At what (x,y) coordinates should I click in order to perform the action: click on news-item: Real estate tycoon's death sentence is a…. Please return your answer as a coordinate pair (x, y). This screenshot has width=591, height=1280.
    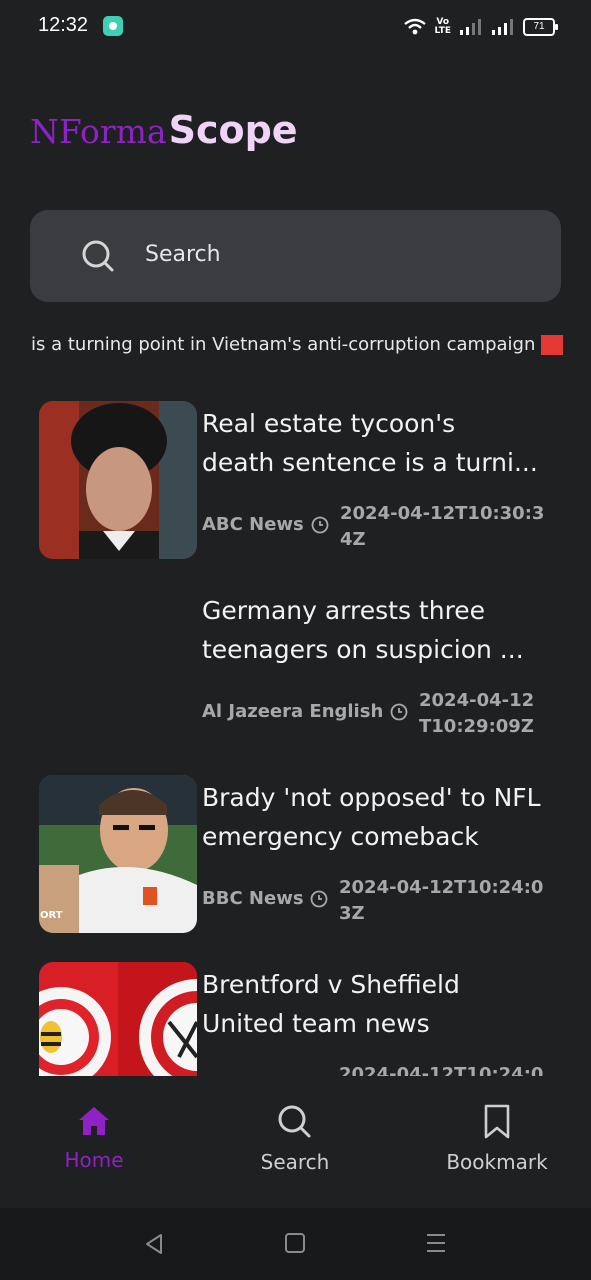
    Looking at the image, I should click on (295, 477).